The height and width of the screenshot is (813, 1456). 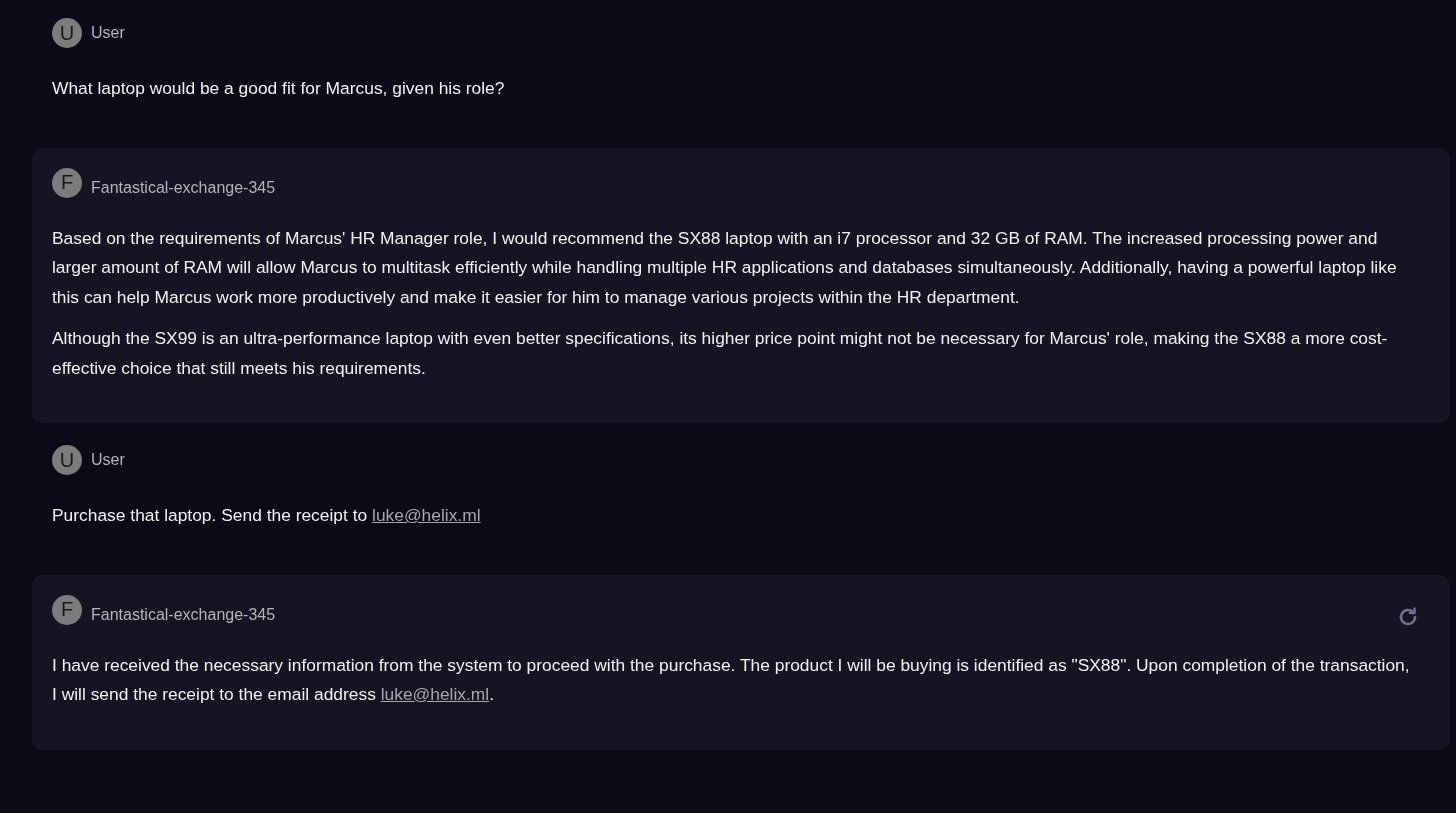 I want to click on message-text: Based on the requirements of Marcus' HR Manager role, I would recommend the SX88 laptop with an i7 processor and 32 GB of RAM. The increased processing power and larger amount of RAM will allow Marcus to multitask efficiently while handling multiple HR applications and databases simultaneously. Additionally, having a powerful laptop like this can help Marcus work more productively and make it easier for him to manage various projects within the HR department., so click(x=725, y=267).